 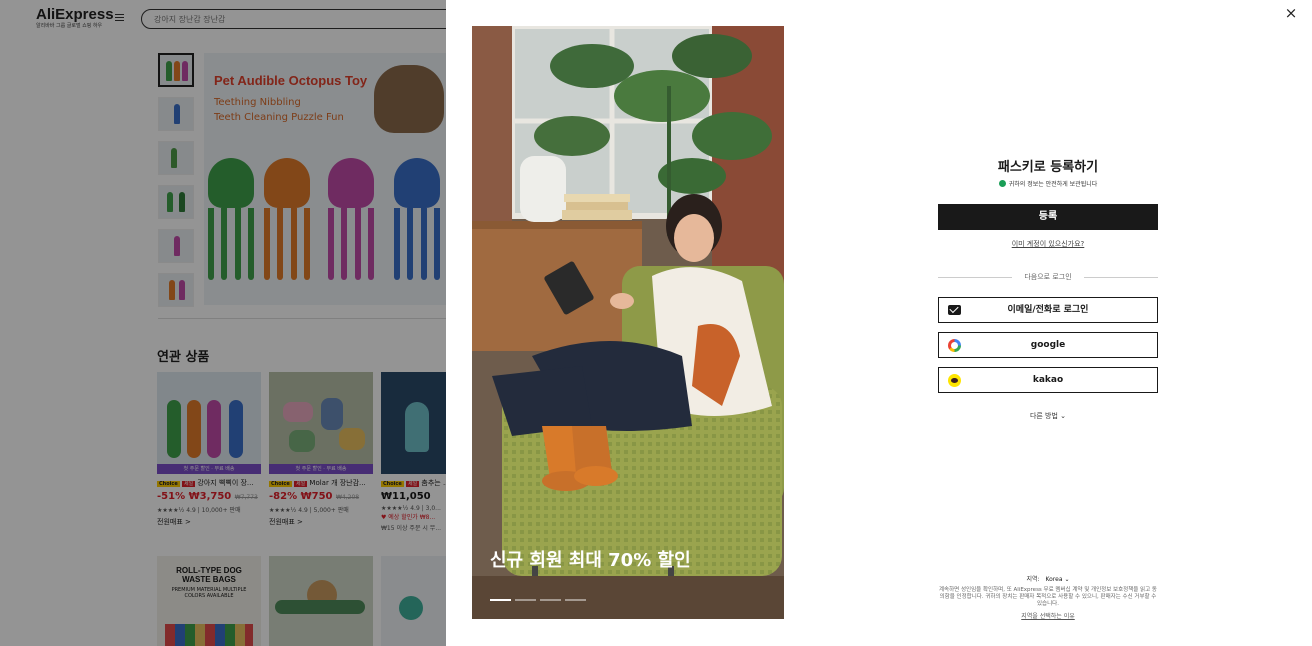 What do you see at coordinates (1048, 244) in the screenshot?
I see `has-account-link: 이미 계정이 있으신가요?` at bounding box center [1048, 244].